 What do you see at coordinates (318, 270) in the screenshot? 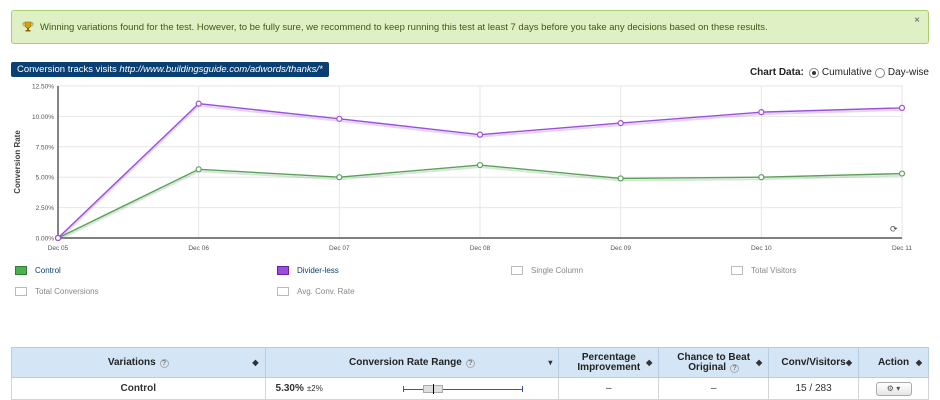
I see `legend-label: Divider-less` at bounding box center [318, 270].